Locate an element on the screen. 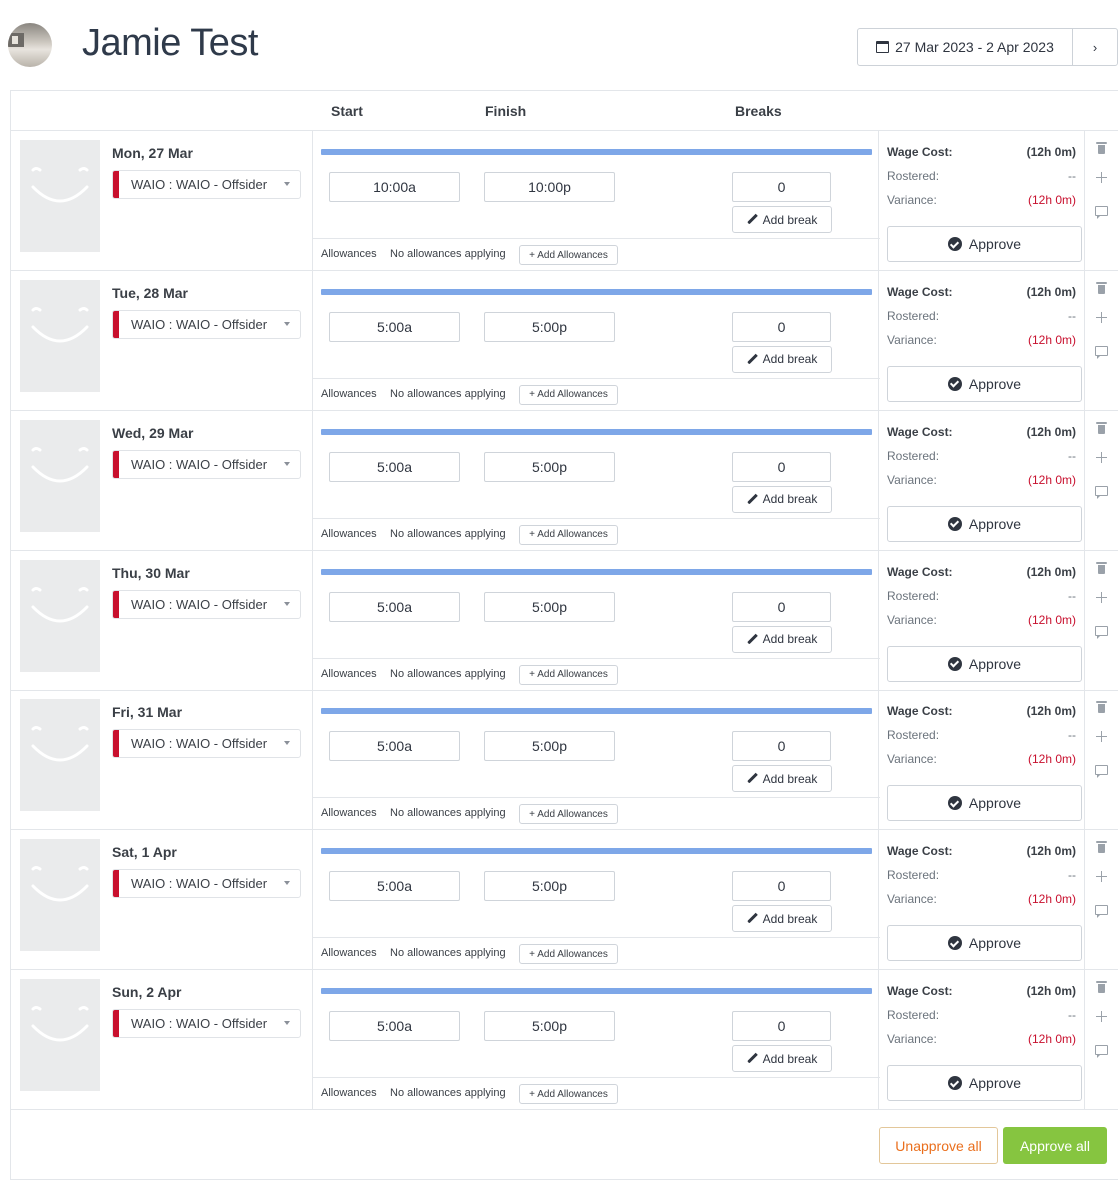  allowances-status: No allowances applying is located at coordinates (448, 1093).